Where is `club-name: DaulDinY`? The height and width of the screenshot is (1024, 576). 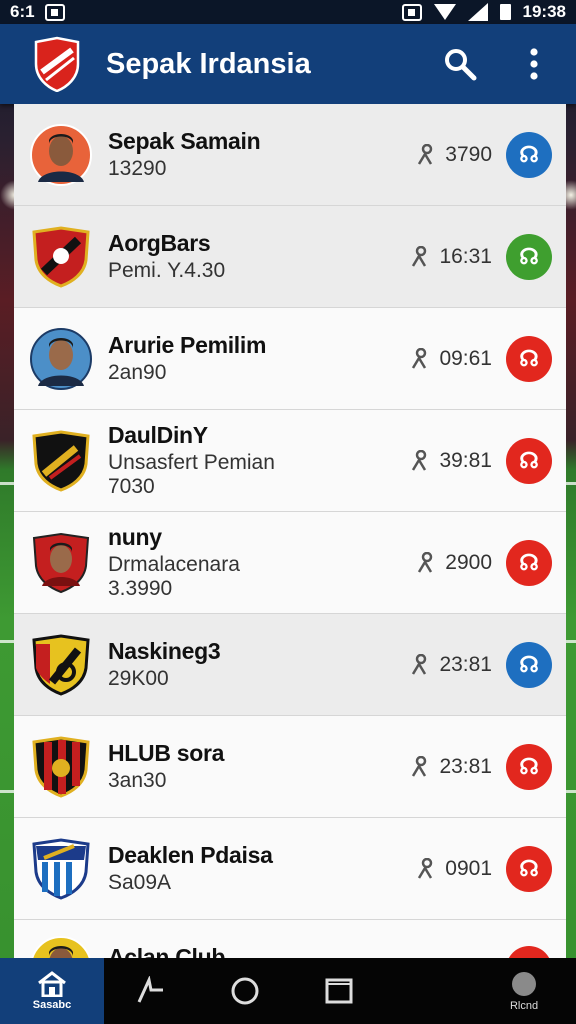
club-name: DaulDinY is located at coordinates (158, 435).